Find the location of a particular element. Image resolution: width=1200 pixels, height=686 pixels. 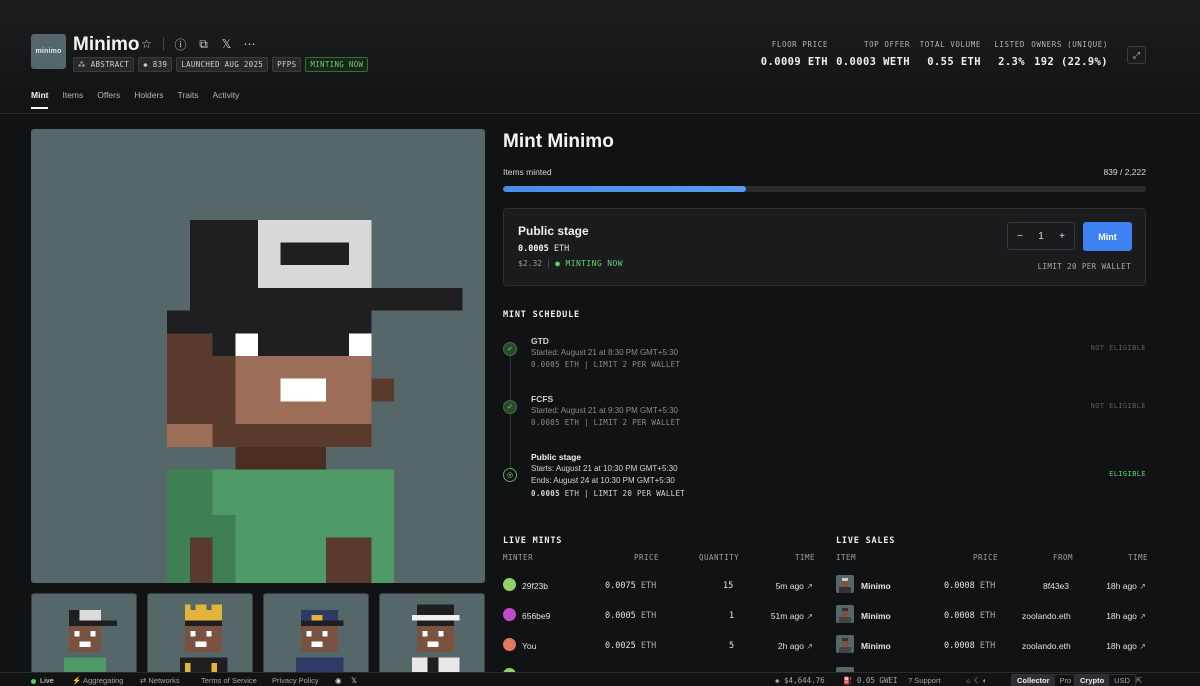

pixel-avatar is located at coordinates (315, 401).